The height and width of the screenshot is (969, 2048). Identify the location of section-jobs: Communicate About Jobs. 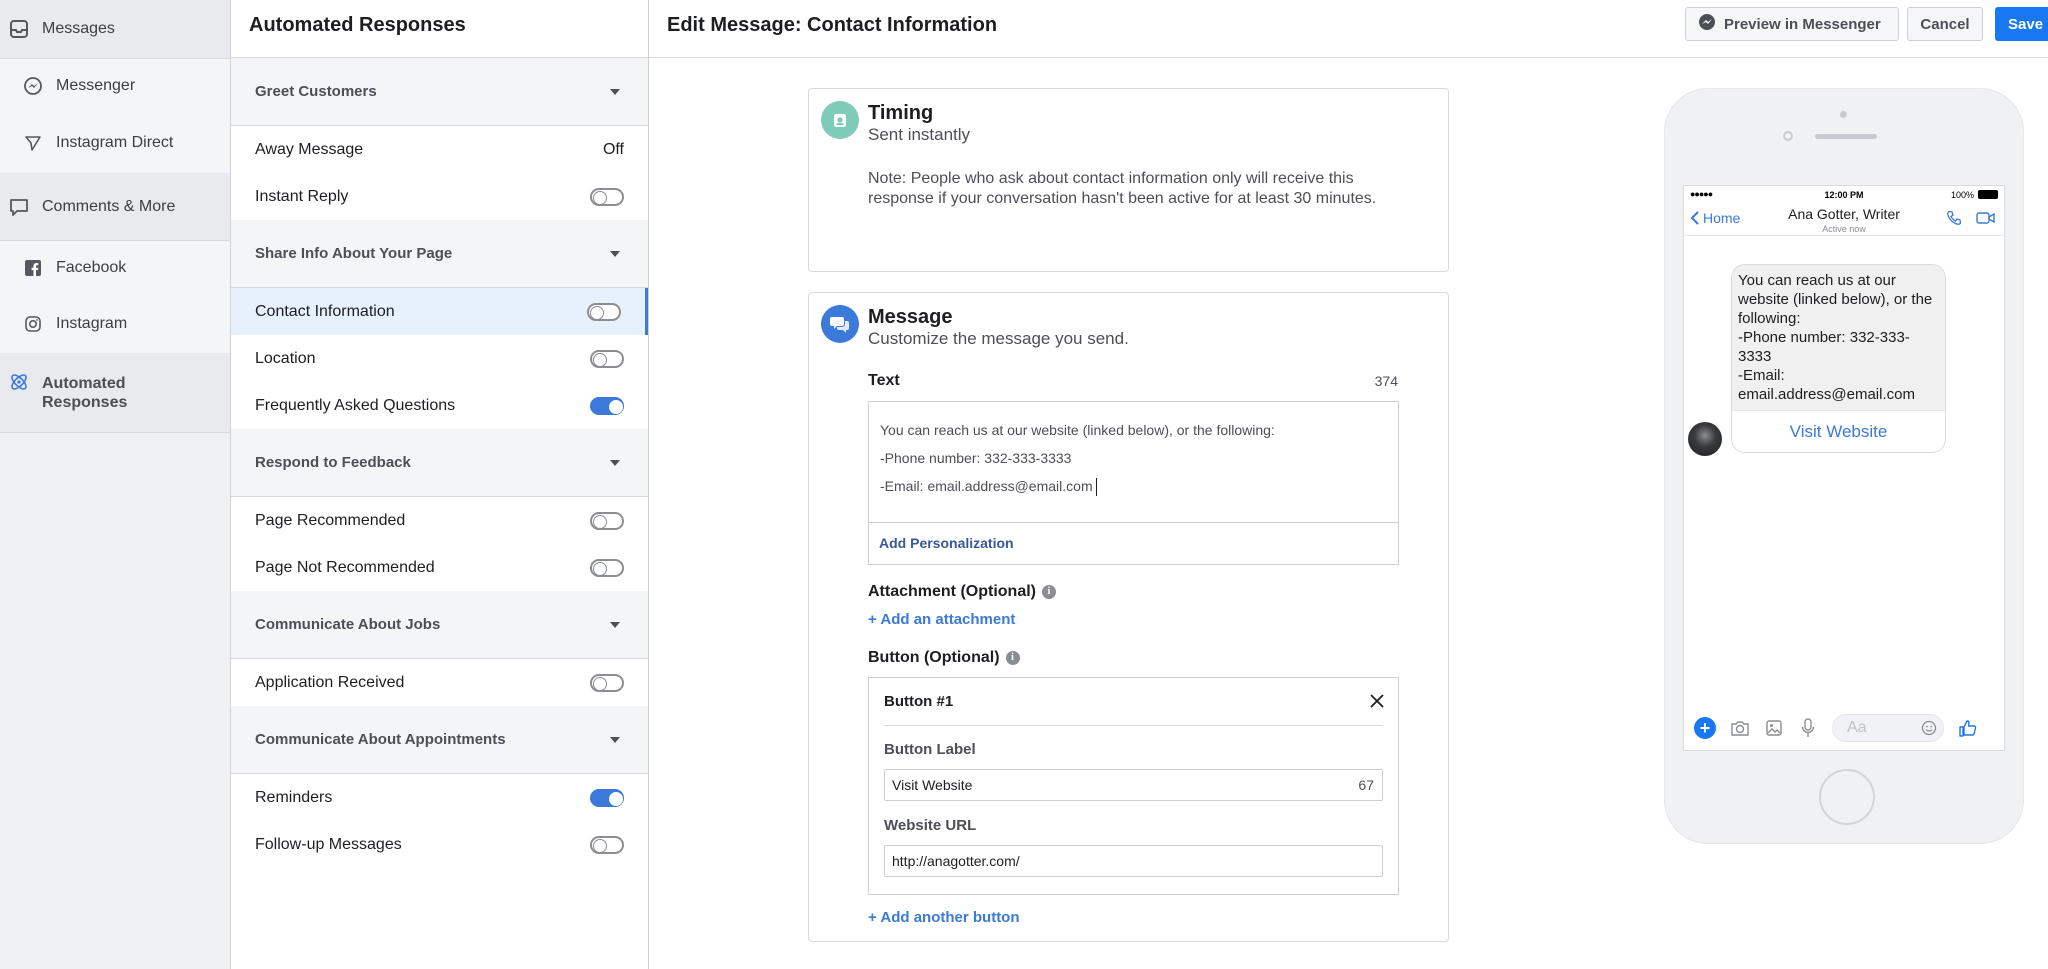
(439, 625).